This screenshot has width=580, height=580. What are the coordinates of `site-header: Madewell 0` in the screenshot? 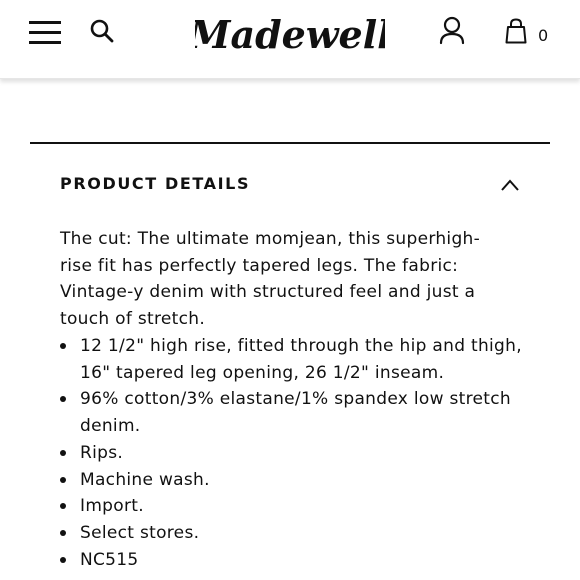 It's located at (290, 39).